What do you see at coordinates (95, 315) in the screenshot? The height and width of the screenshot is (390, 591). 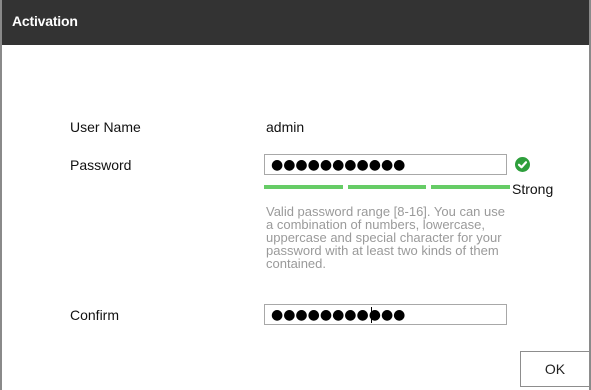 I see `confirm-label: Confirm` at bounding box center [95, 315].